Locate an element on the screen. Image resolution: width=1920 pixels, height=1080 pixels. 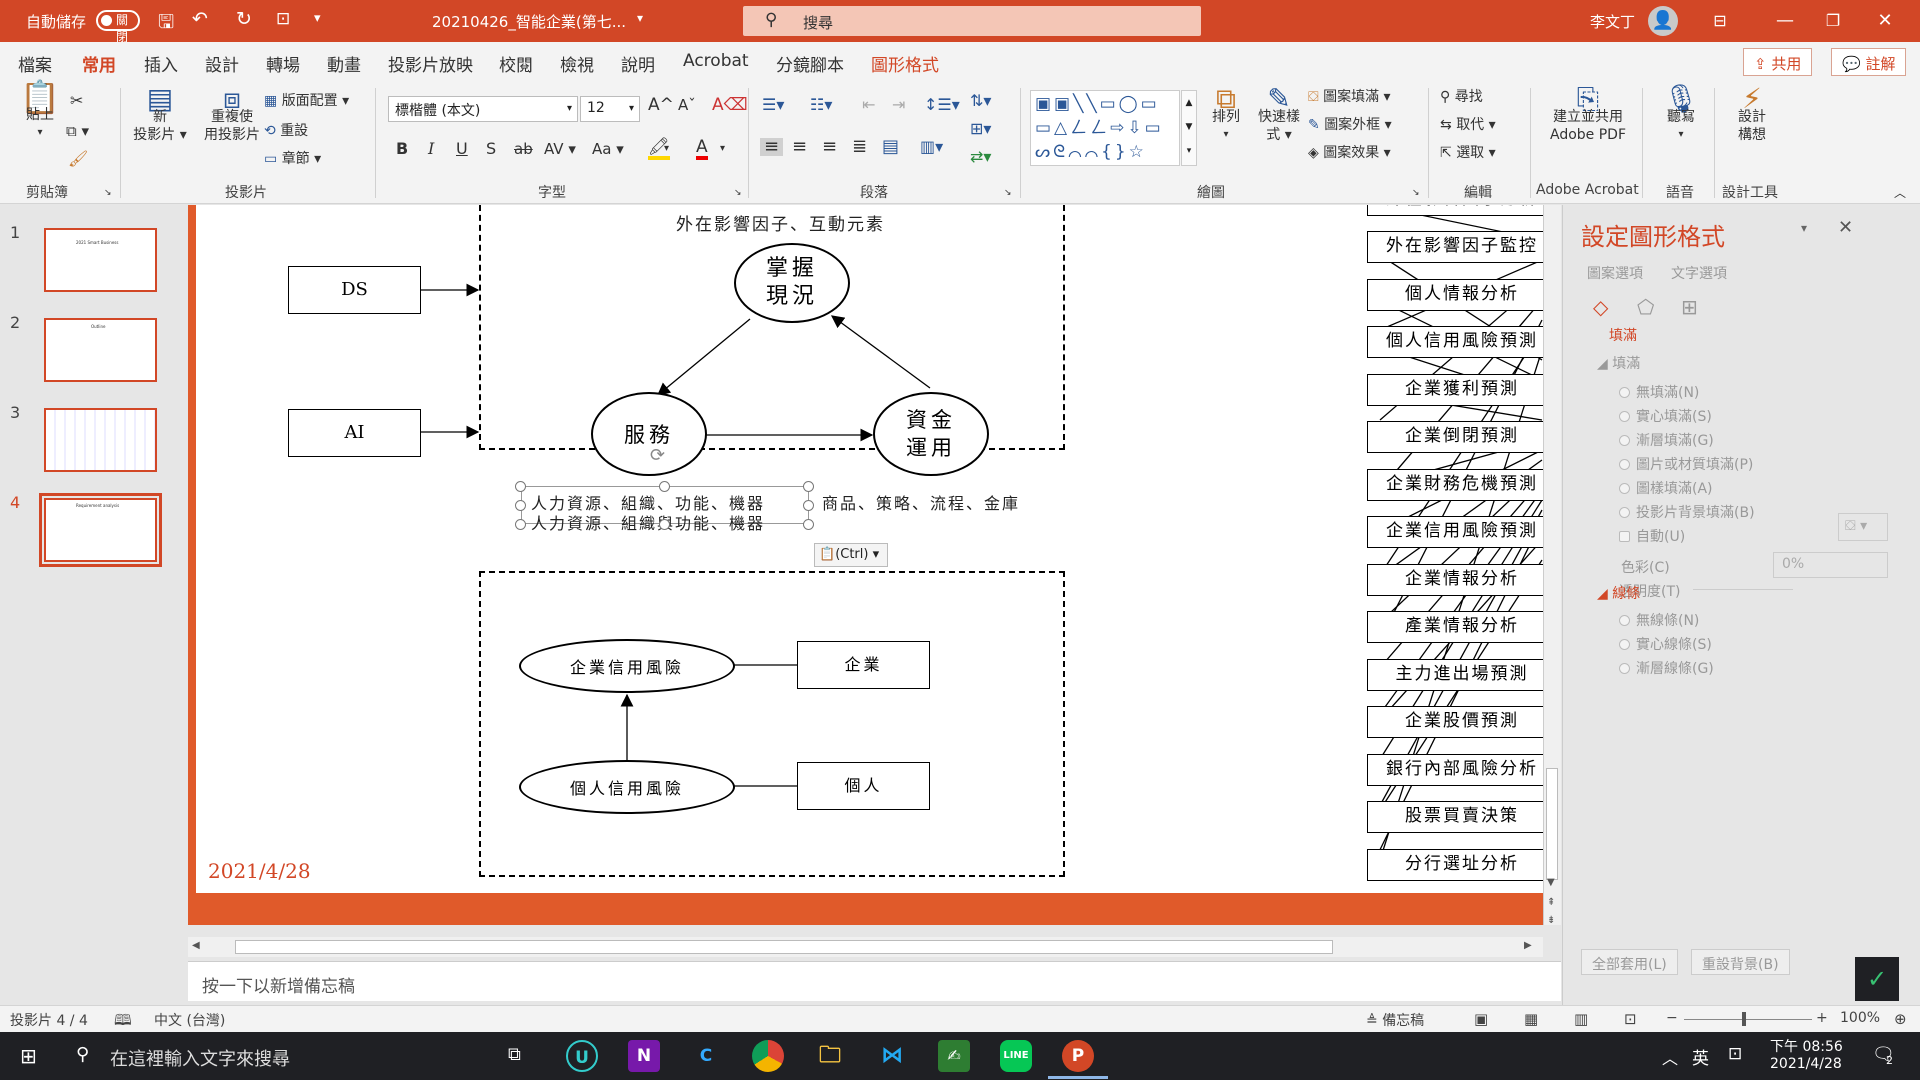
comments-button: 💬 註解 is located at coordinates (1869, 62).